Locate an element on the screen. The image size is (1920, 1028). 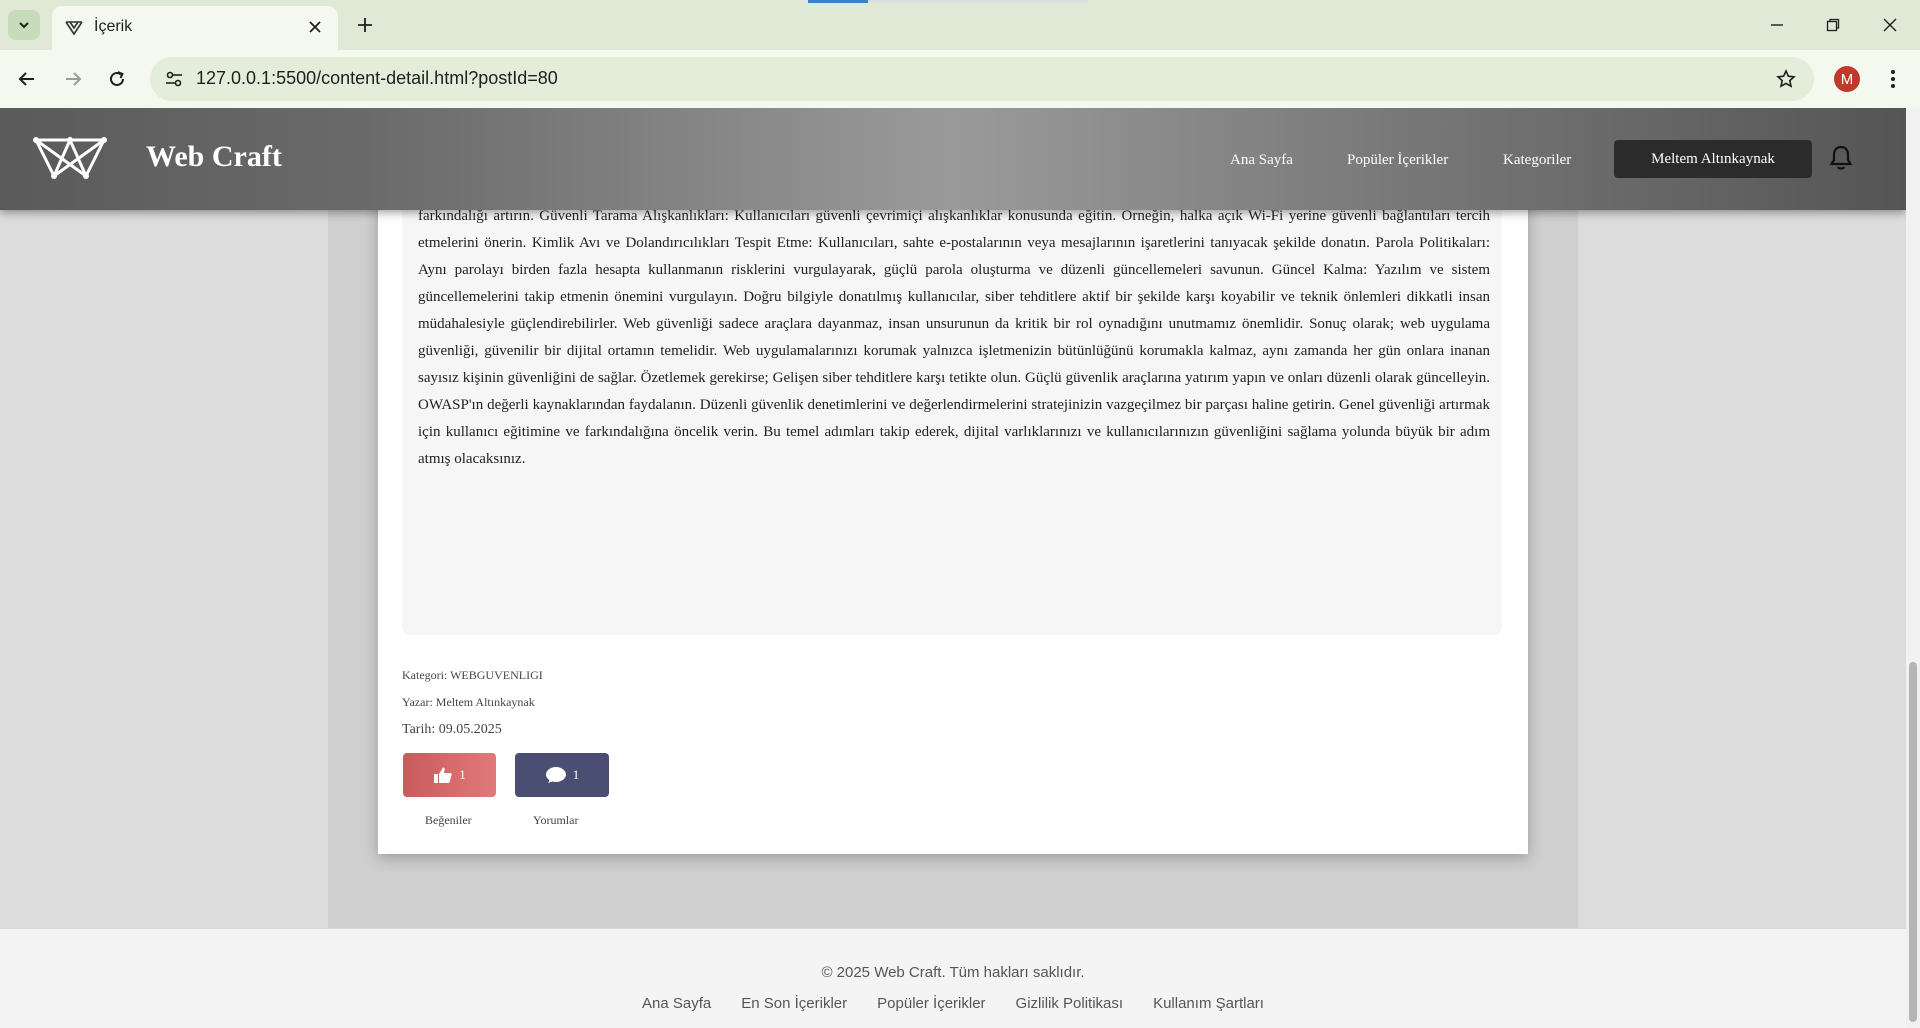
comment-count: 1 is located at coordinates (576, 774).